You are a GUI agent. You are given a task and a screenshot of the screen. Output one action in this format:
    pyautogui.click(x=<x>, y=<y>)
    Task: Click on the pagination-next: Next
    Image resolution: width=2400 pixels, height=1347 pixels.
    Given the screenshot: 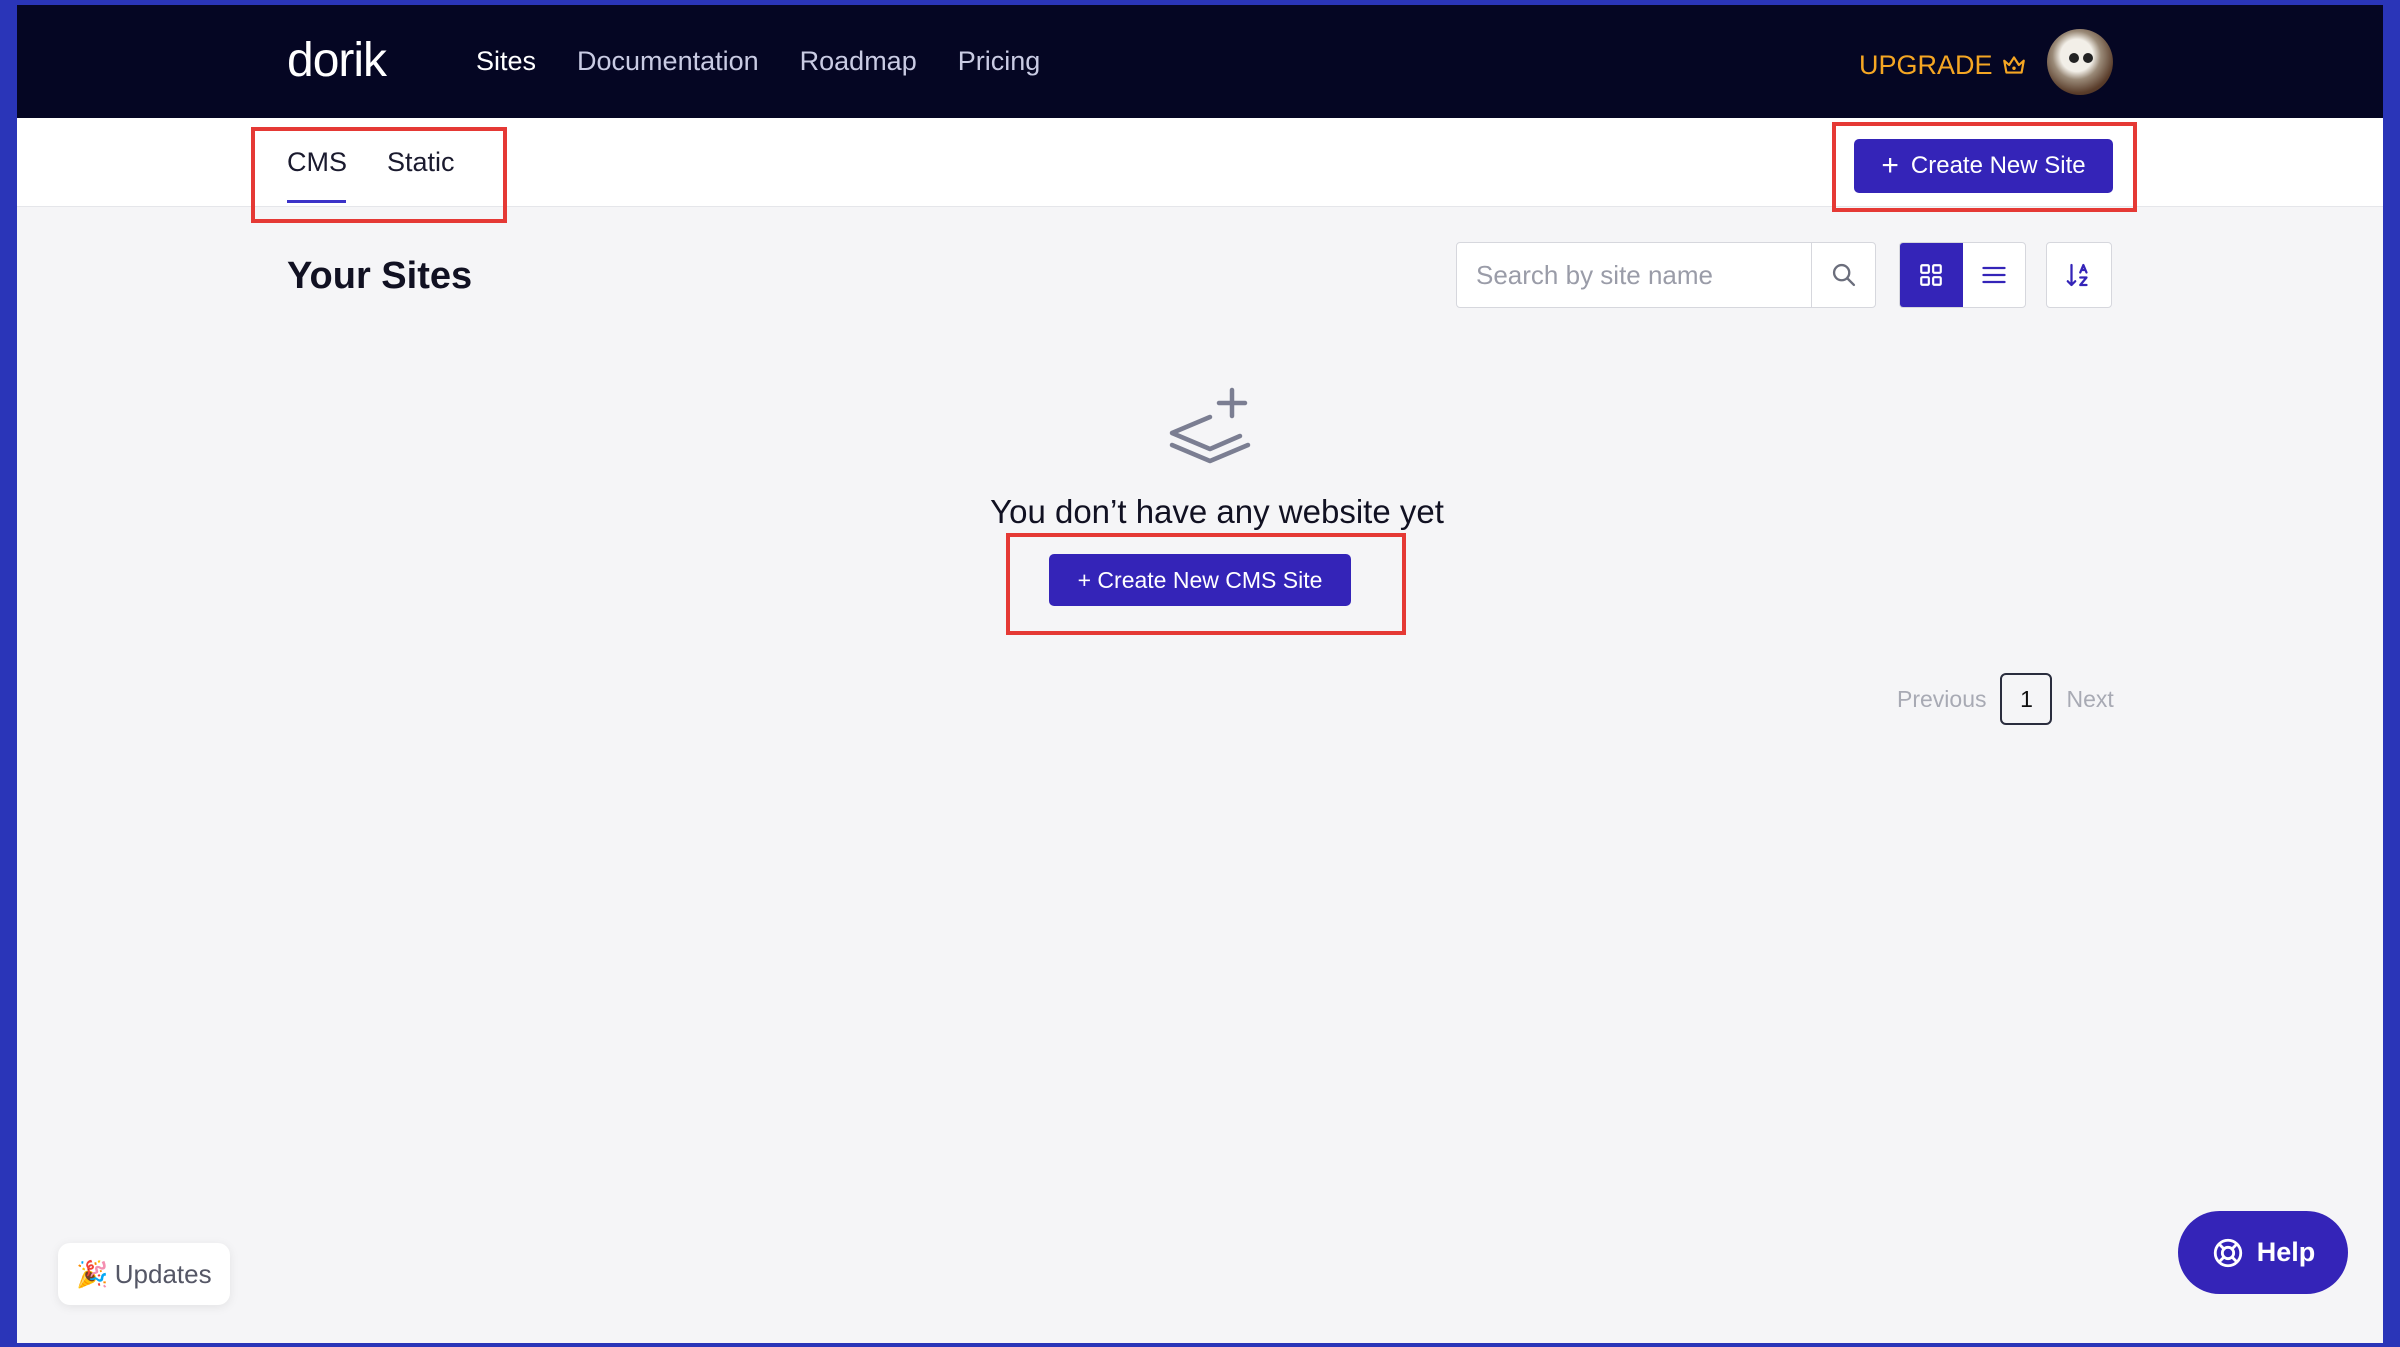 What is the action you would take?
    pyautogui.click(x=2089, y=699)
    